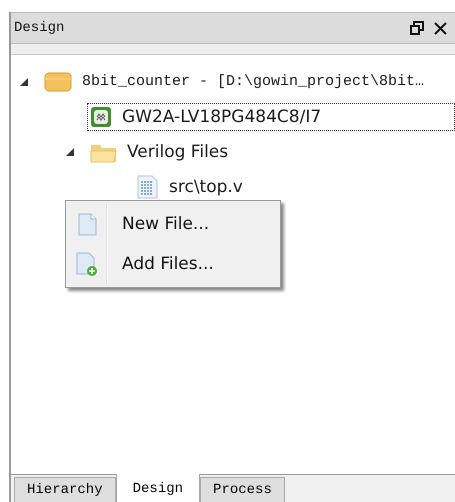  I want to click on add-document-icon, so click(87, 264).